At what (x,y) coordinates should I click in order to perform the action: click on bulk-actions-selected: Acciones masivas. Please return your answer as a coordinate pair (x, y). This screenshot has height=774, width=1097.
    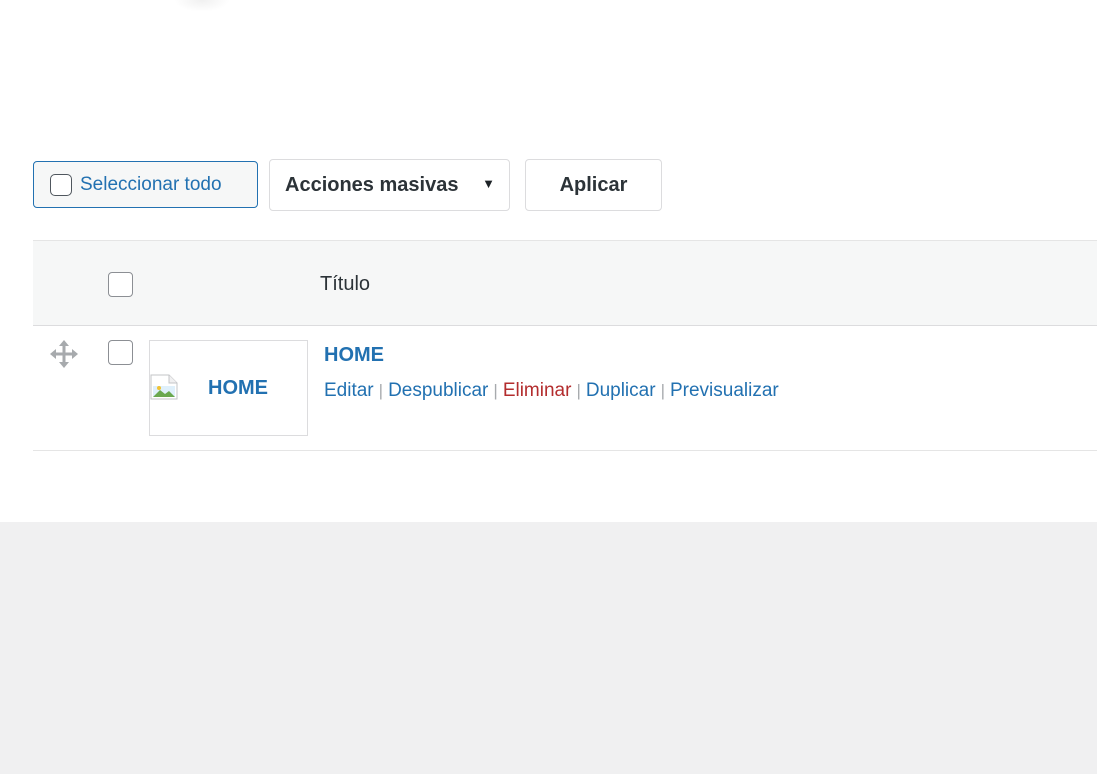
    Looking at the image, I should click on (372, 184).